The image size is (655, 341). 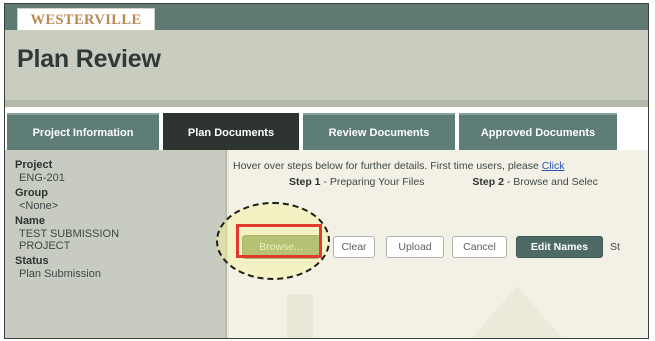 What do you see at coordinates (42, 178) in the screenshot?
I see `project-value: ENG-201` at bounding box center [42, 178].